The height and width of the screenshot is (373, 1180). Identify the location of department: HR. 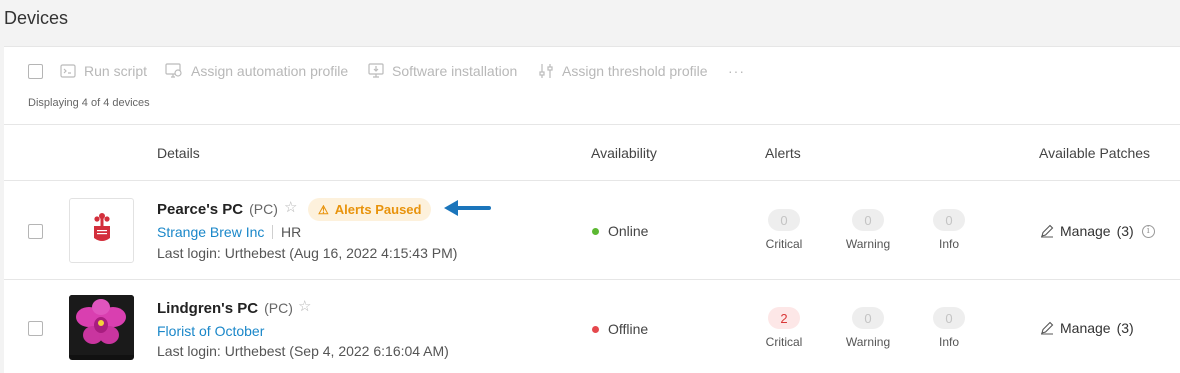
(291, 232).